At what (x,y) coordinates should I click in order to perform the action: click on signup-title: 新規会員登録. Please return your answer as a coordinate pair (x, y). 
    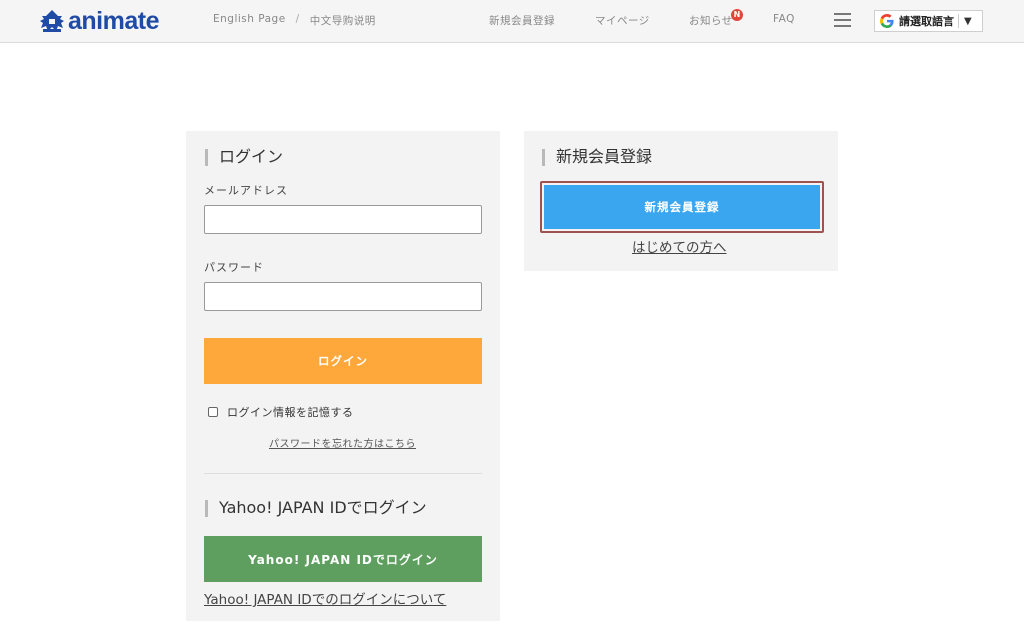
    Looking at the image, I should click on (597, 157).